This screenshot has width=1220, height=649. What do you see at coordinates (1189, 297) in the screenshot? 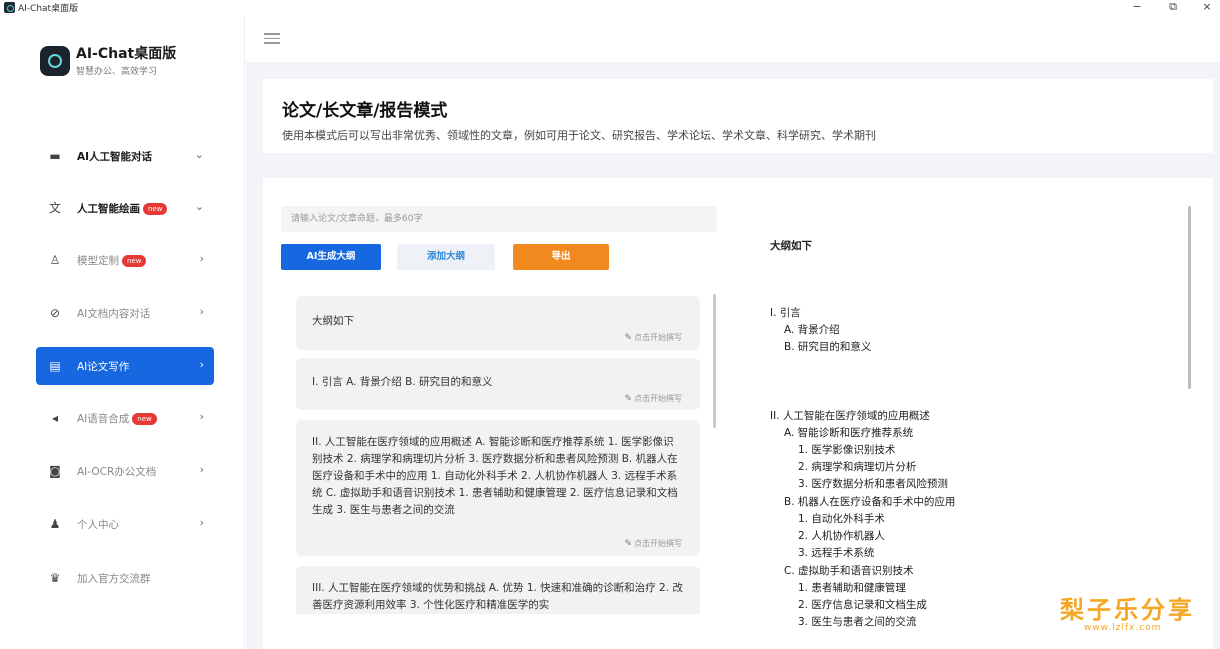
I see `outline-scrollbar` at bounding box center [1189, 297].